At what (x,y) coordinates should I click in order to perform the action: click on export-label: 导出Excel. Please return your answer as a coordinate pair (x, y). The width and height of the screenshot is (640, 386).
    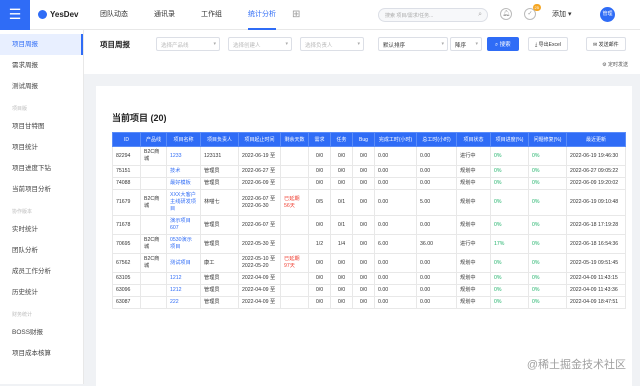
    Looking at the image, I should click on (549, 45).